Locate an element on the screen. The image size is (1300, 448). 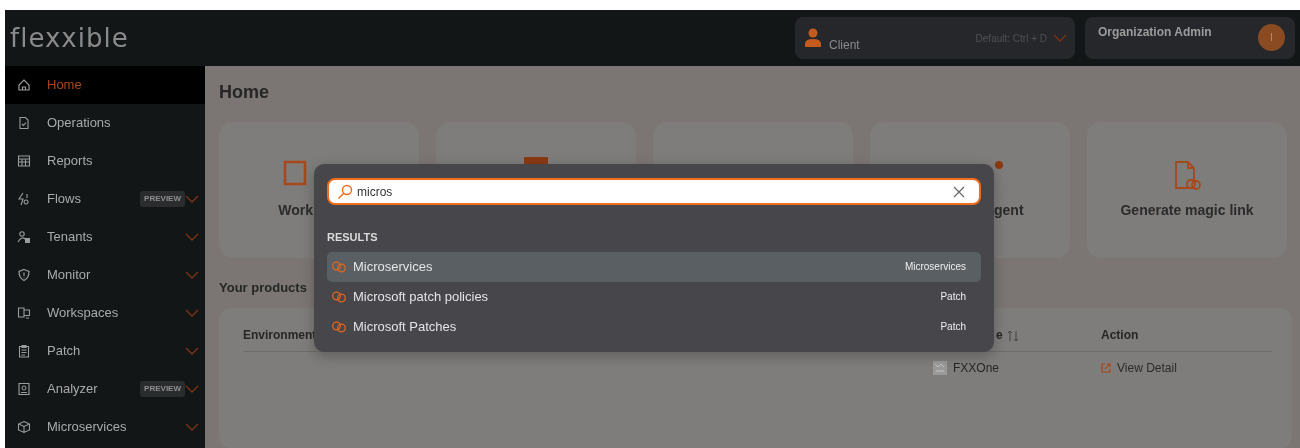
column-header: Action is located at coordinates (1120, 335).